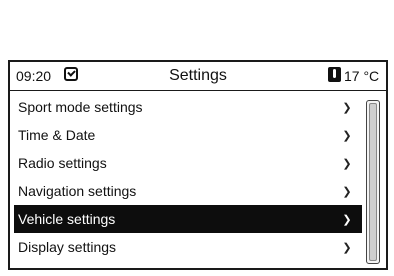 This screenshot has width=394, height=276. What do you see at coordinates (62, 163) in the screenshot?
I see `menu-item-label: Radio settings` at bounding box center [62, 163].